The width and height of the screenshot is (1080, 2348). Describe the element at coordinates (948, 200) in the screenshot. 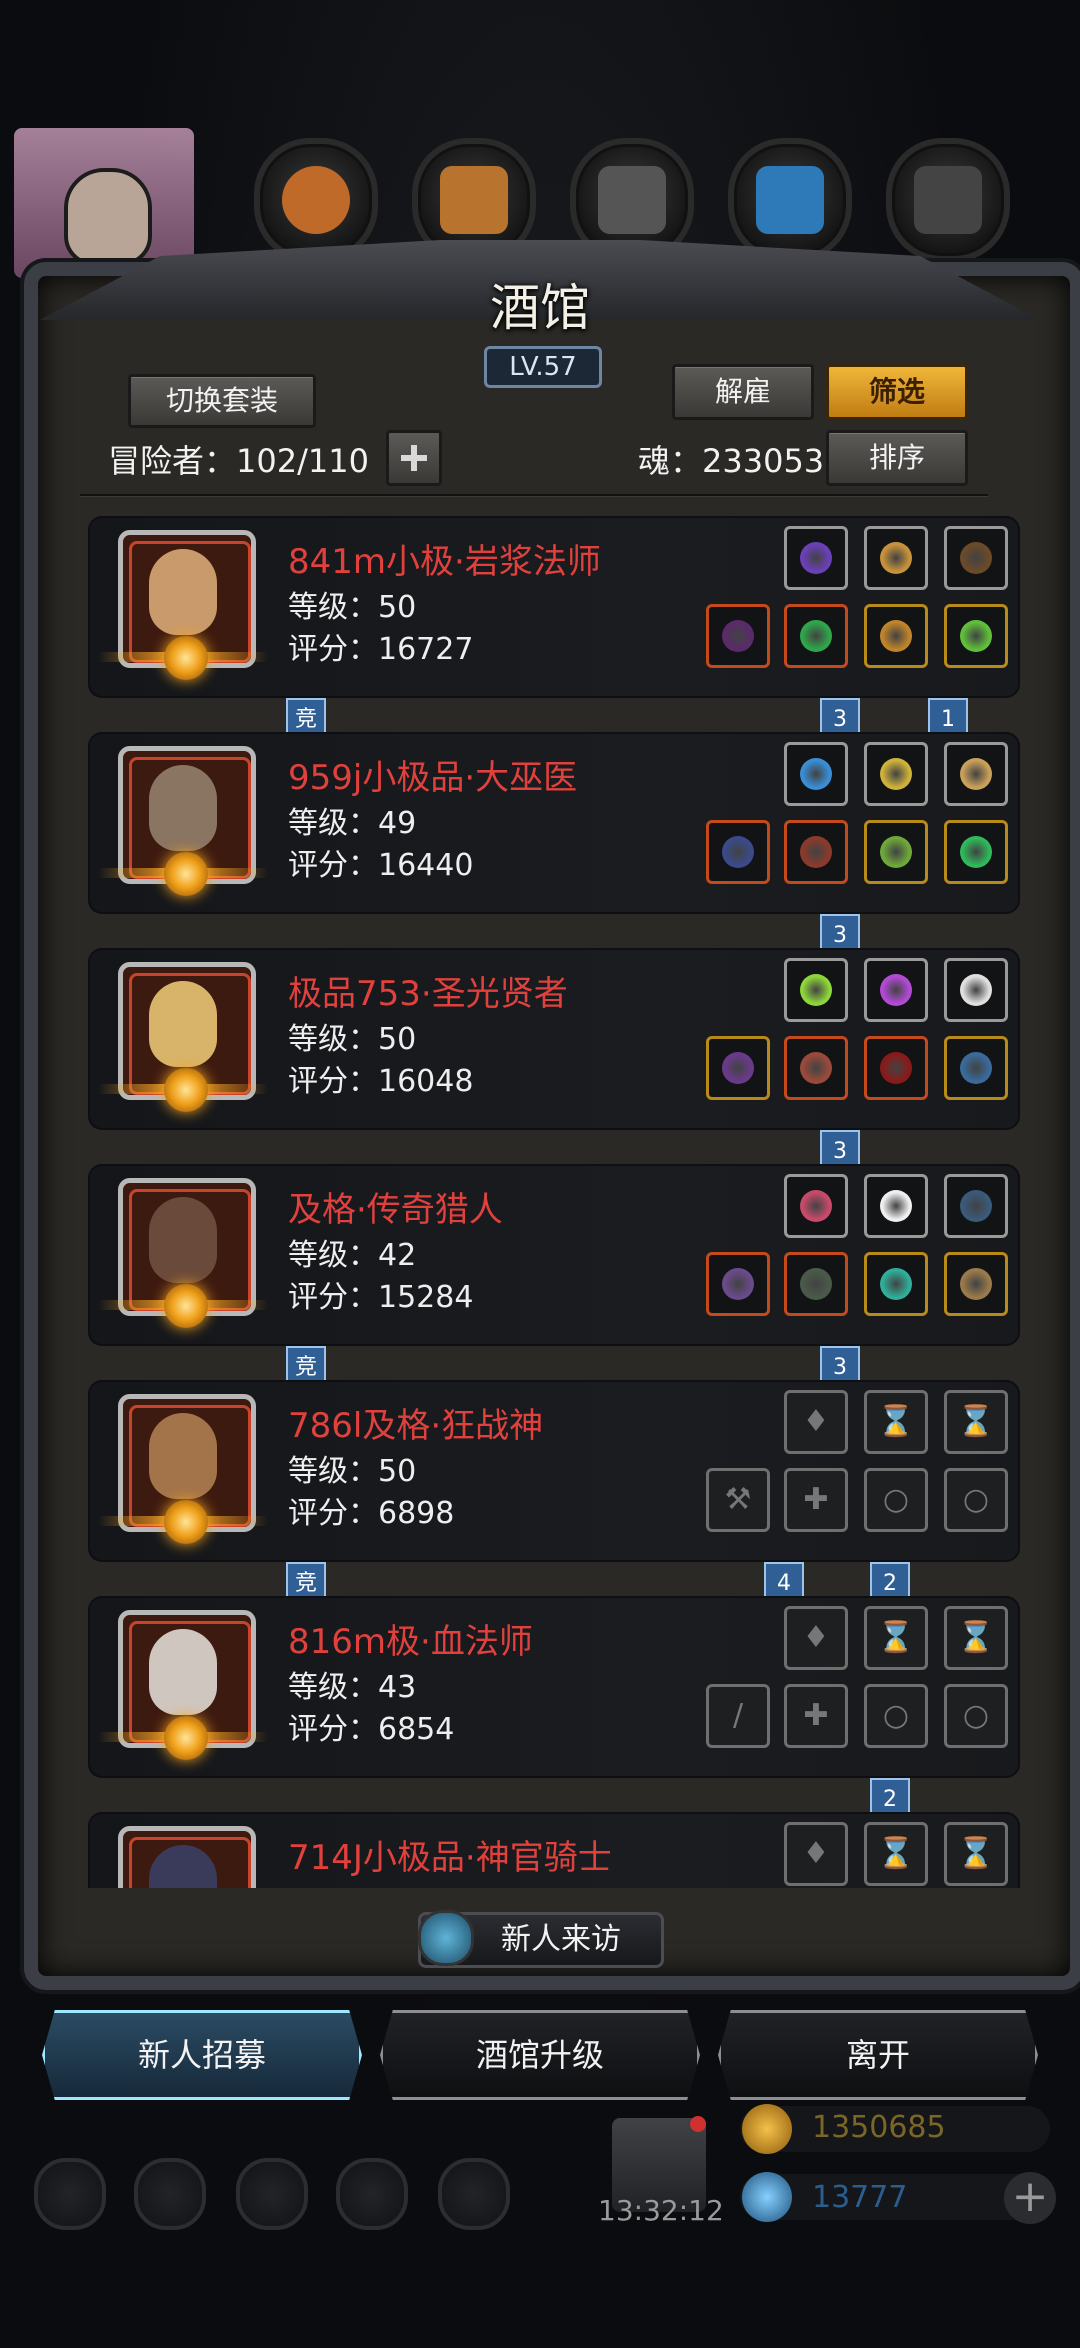

I see `iron-resource-icon` at that location.